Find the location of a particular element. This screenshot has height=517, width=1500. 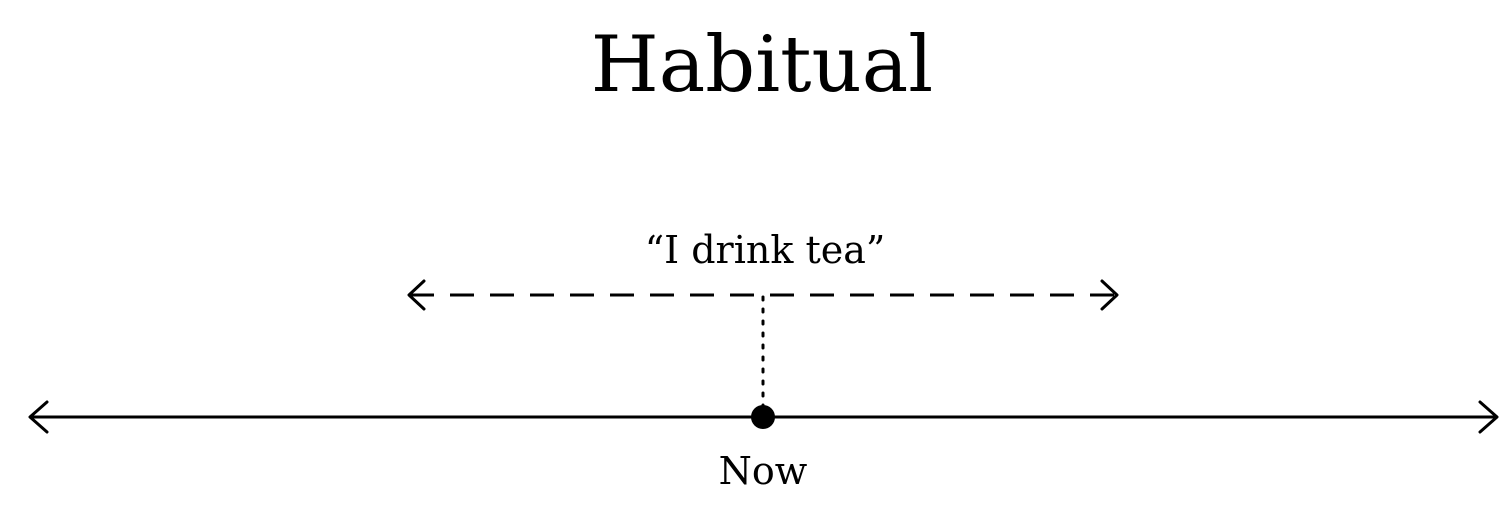

now-point-marker is located at coordinates (763, 417).